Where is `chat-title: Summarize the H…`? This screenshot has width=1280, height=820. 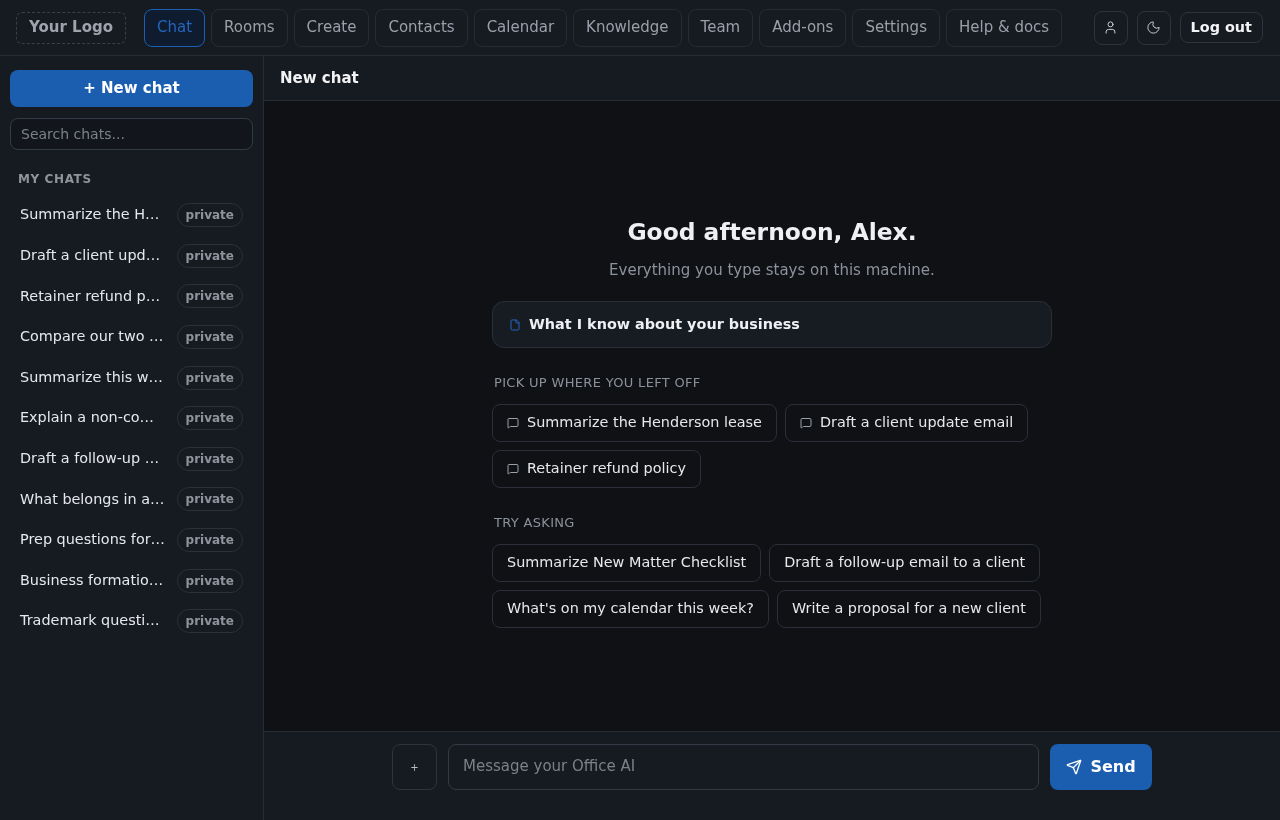
chat-title: Summarize the H… is located at coordinates (90, 215).